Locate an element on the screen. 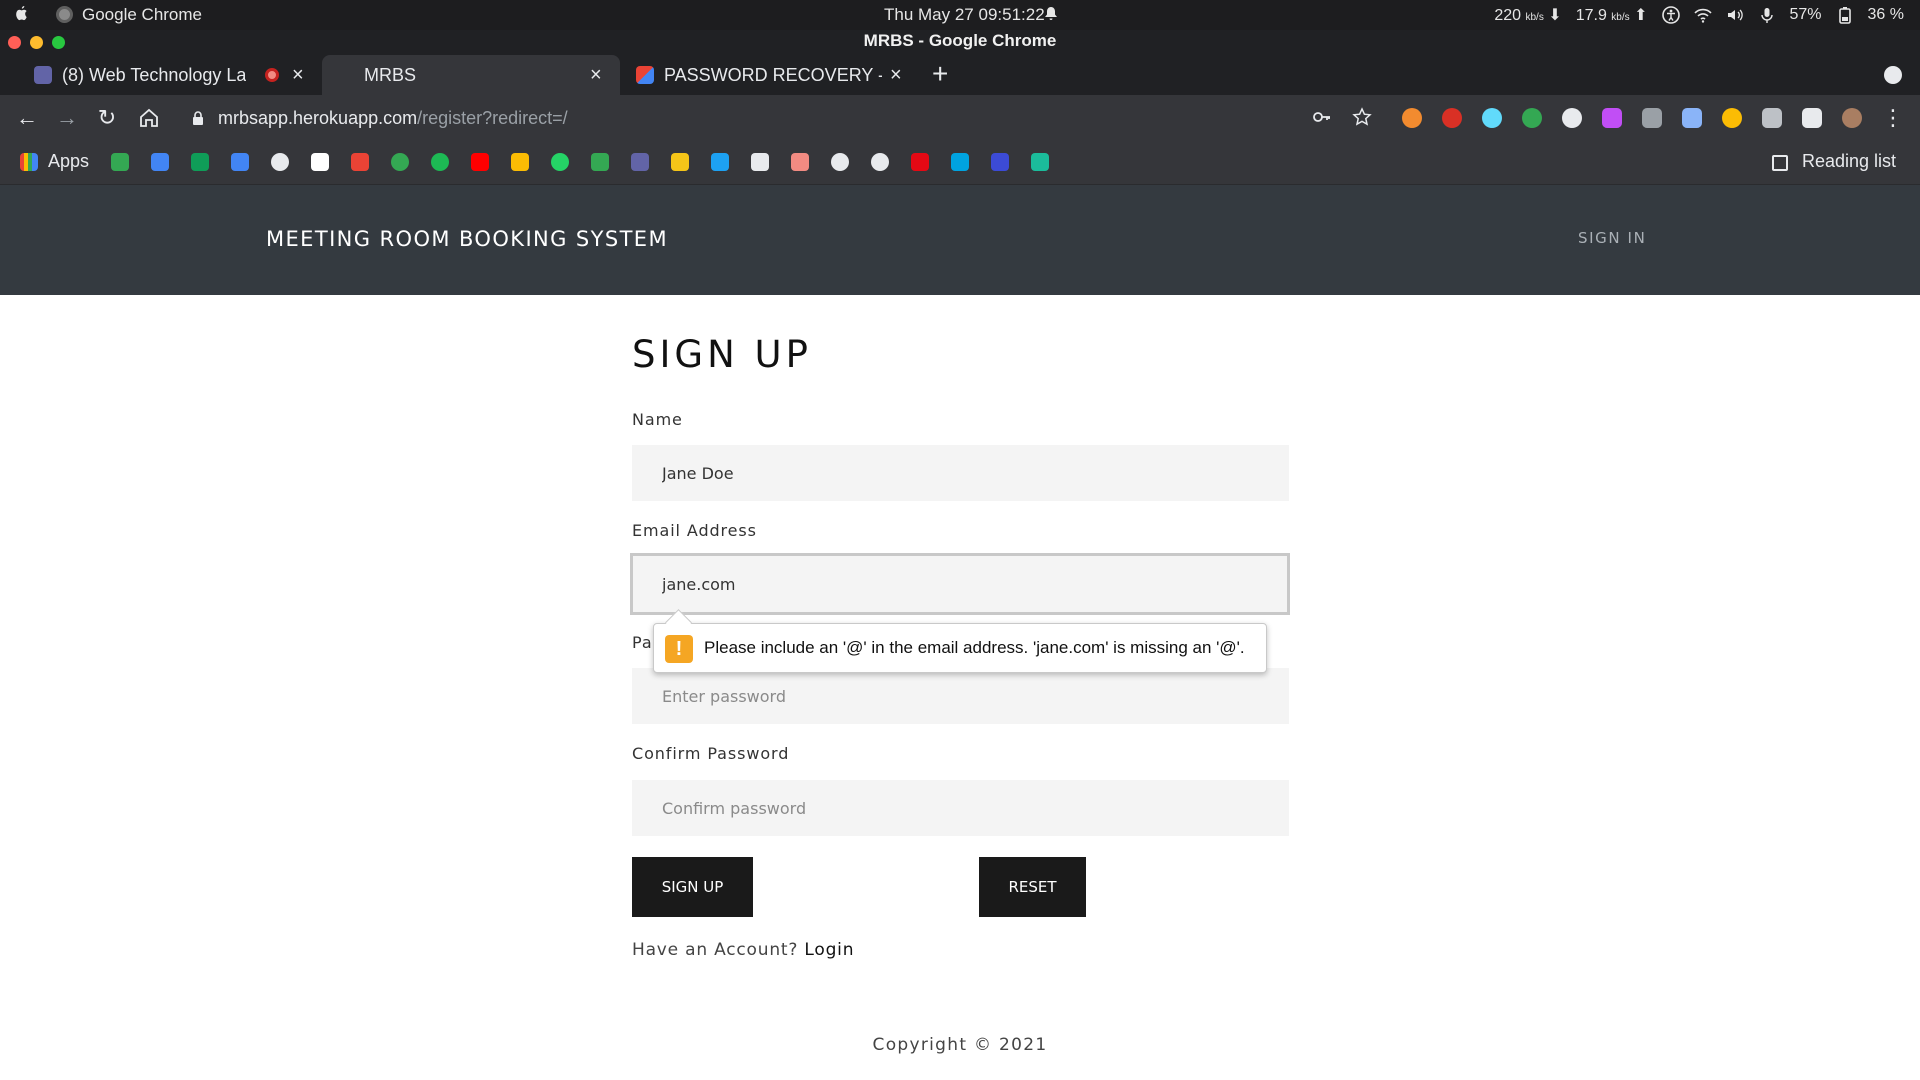  tab-web-technology: (8) Web Technology La × is located at coordinates (170, 75).